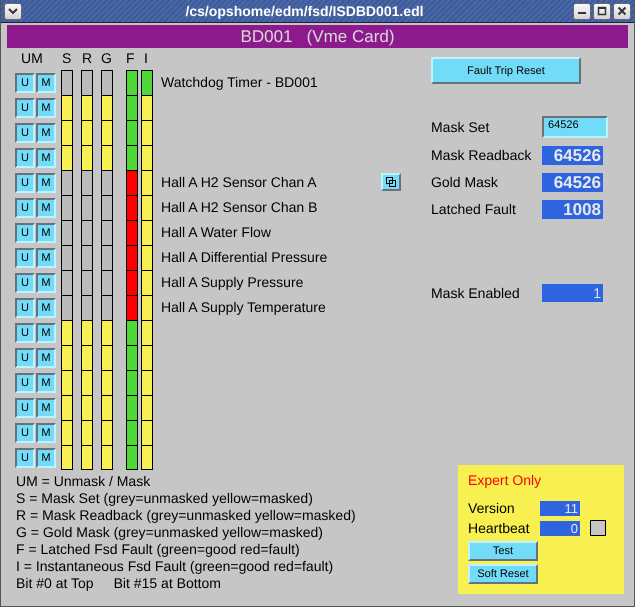 The height and width of the screenshot is (607, 635). Describe the element at coordinates (216, 232) in the screenshot. I see `bit-label: Hall A Water Flow` at that location.